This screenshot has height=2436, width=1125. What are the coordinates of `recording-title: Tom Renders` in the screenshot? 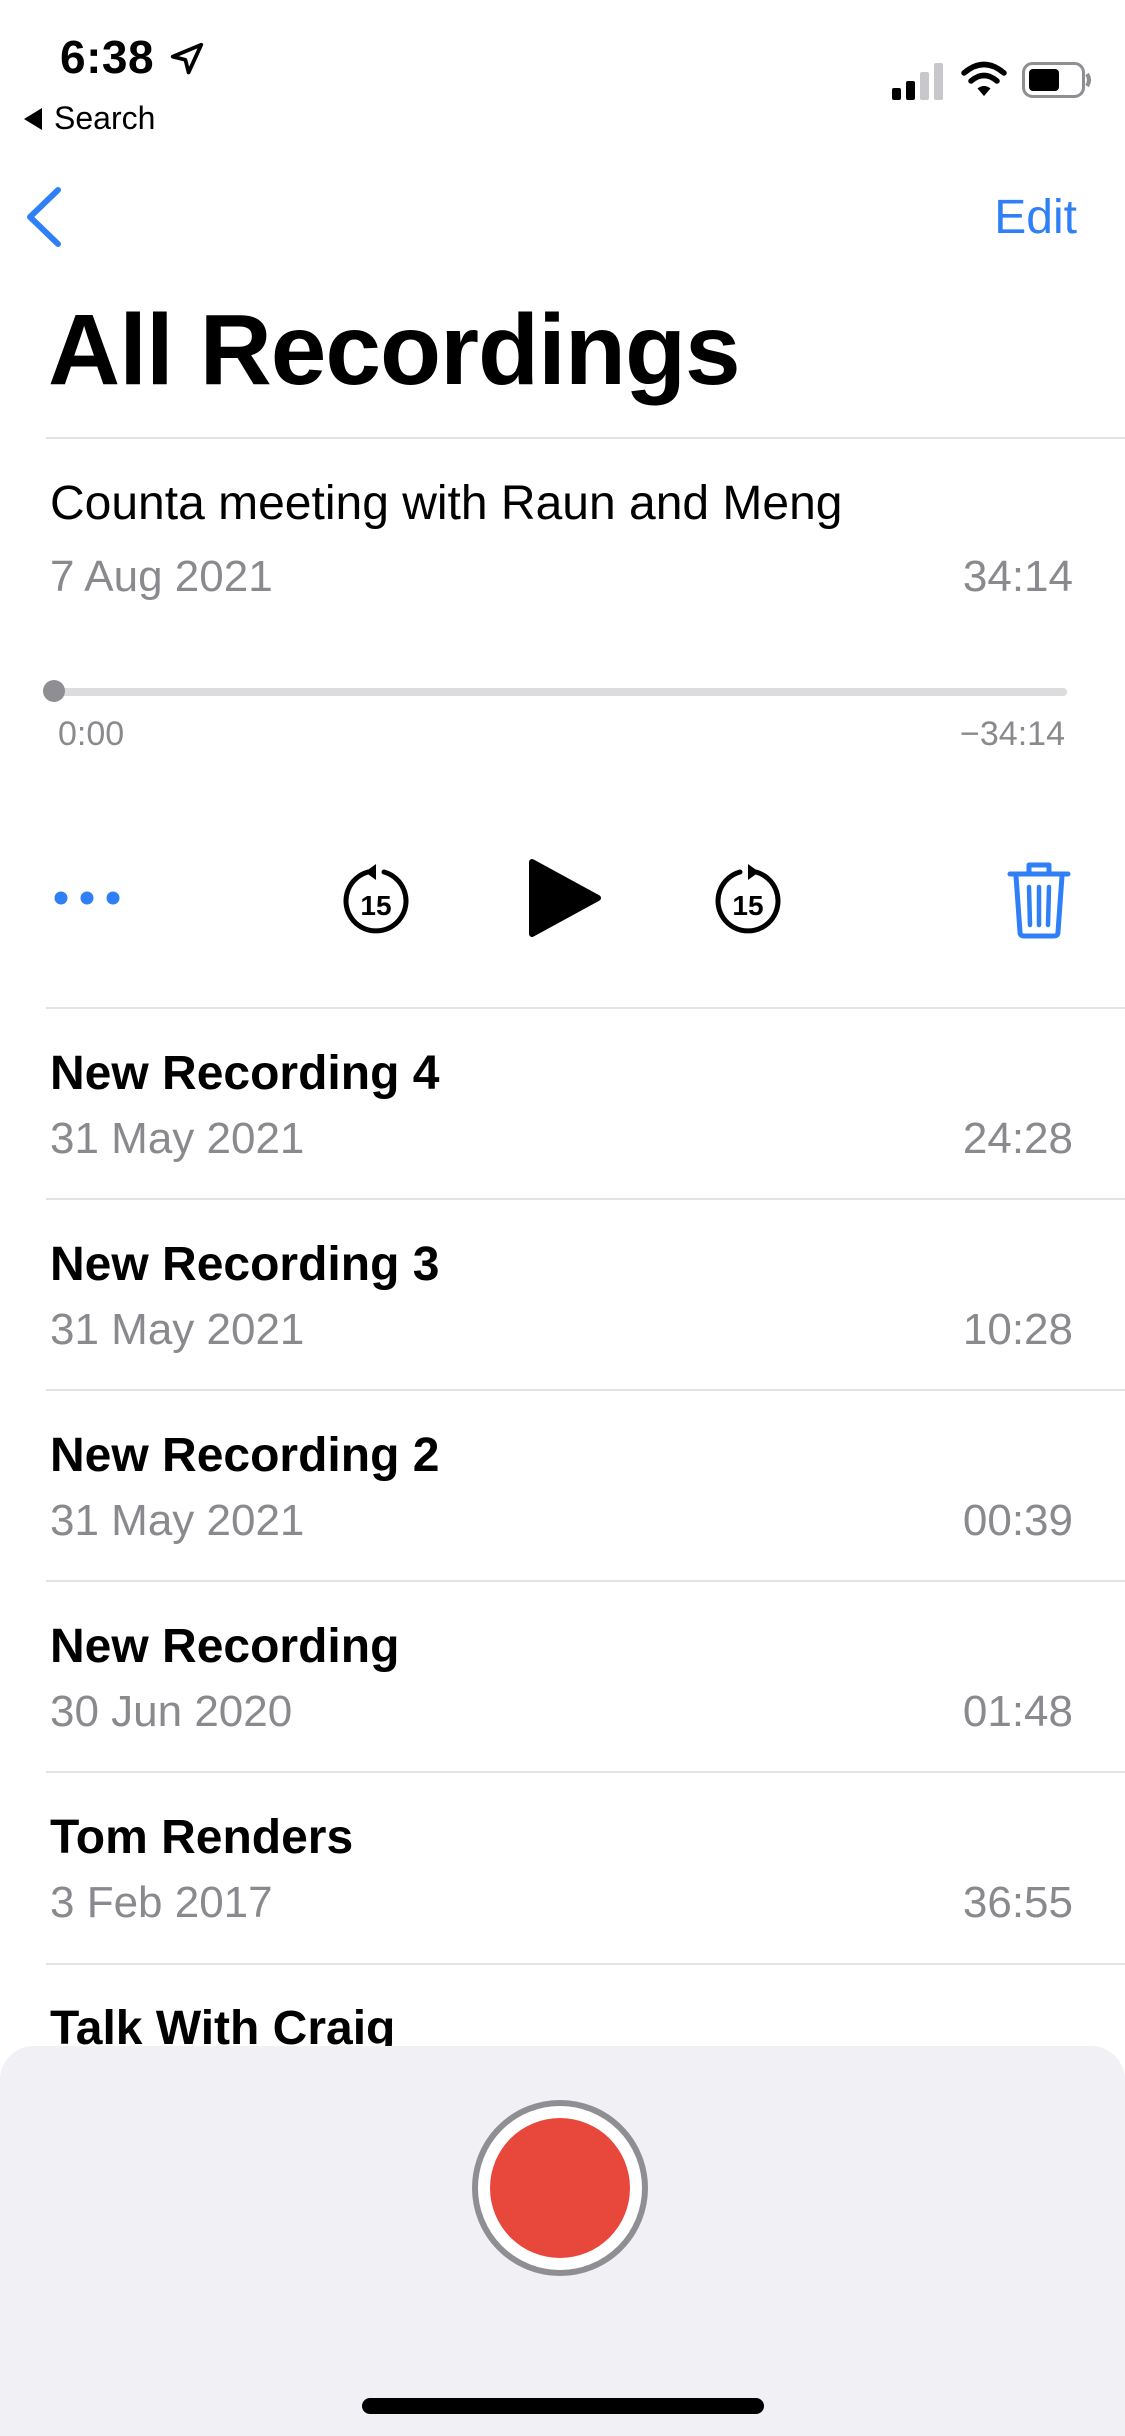 It's located at (202, 1837).